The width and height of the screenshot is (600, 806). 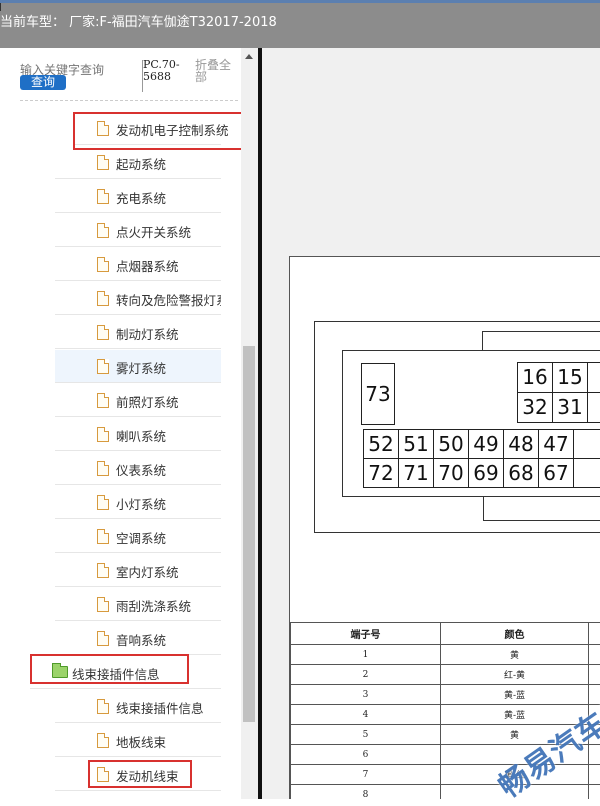 I want to click on tree-item-harness-connector-info: 线束接插件信息, so click(x=138, y=706).